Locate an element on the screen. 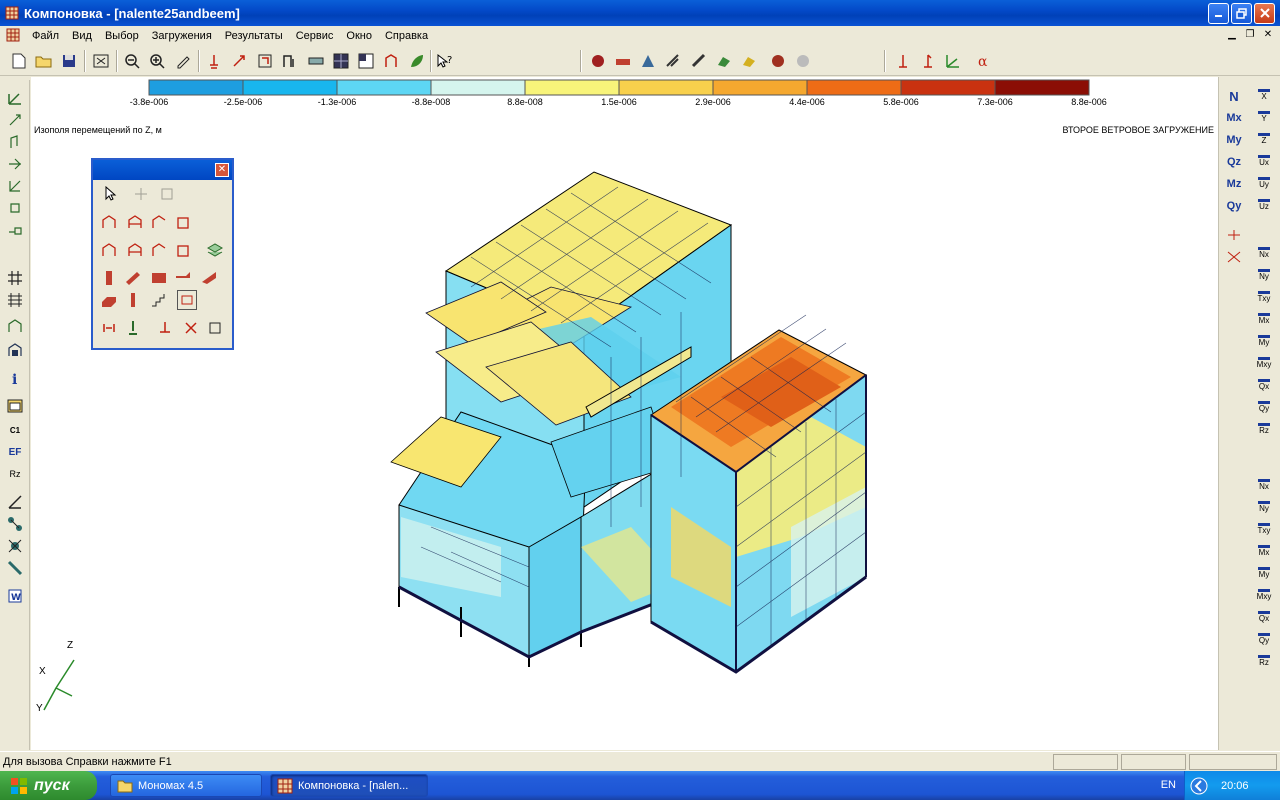  ef-icon: EF is located at coordinates (15, 452).